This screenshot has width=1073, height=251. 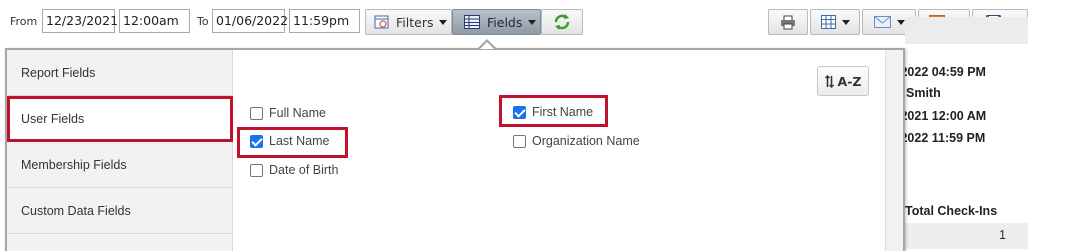 I want to click on print-button, so click(x=788, y=22).